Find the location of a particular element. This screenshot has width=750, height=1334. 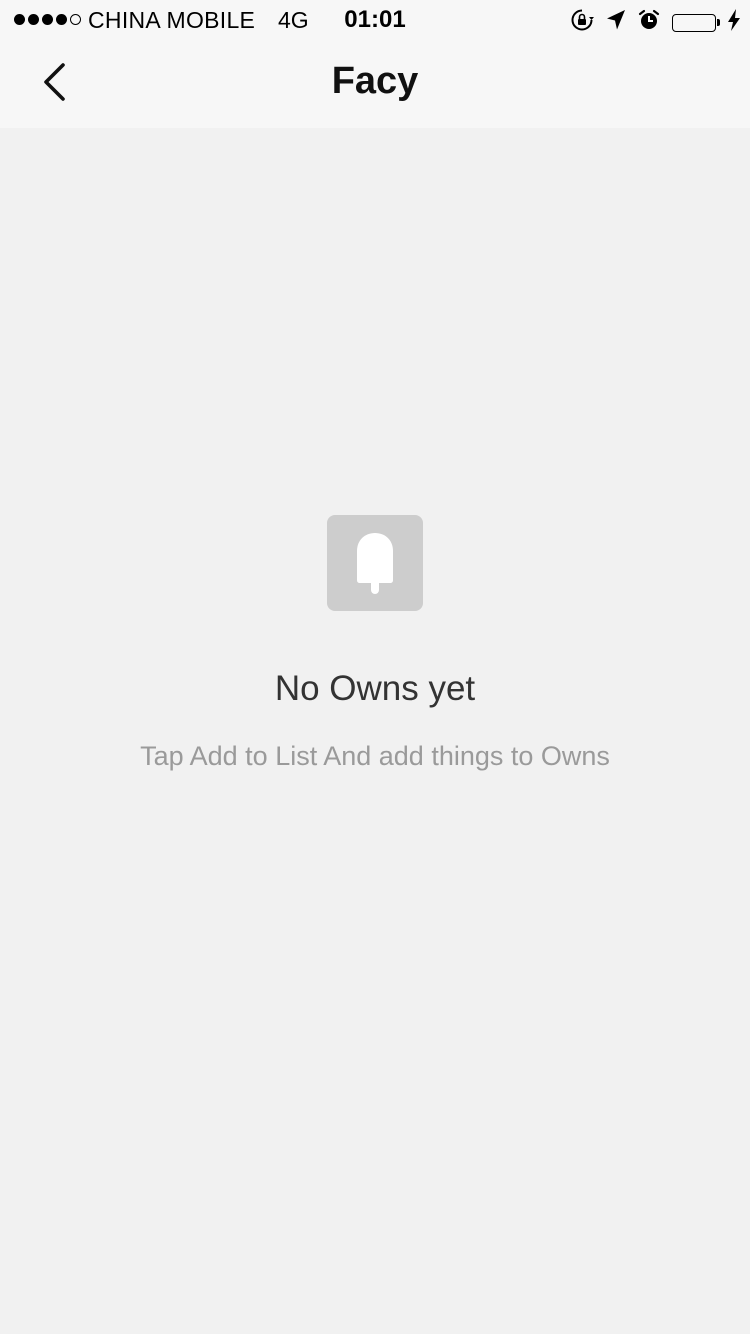

navigation-bar: Facy is located at coordinates (375, 84).